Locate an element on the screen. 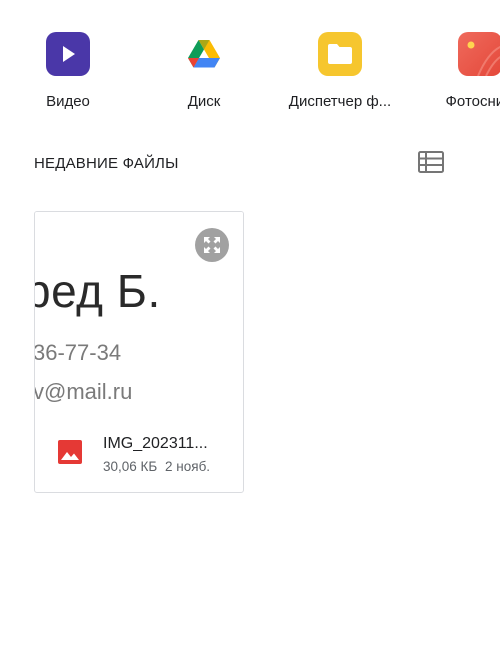 Image resolution: width=500 pixels, height=666 pixels. app-shortcut-photos: Фотосним is located at coordinates (460, 70).